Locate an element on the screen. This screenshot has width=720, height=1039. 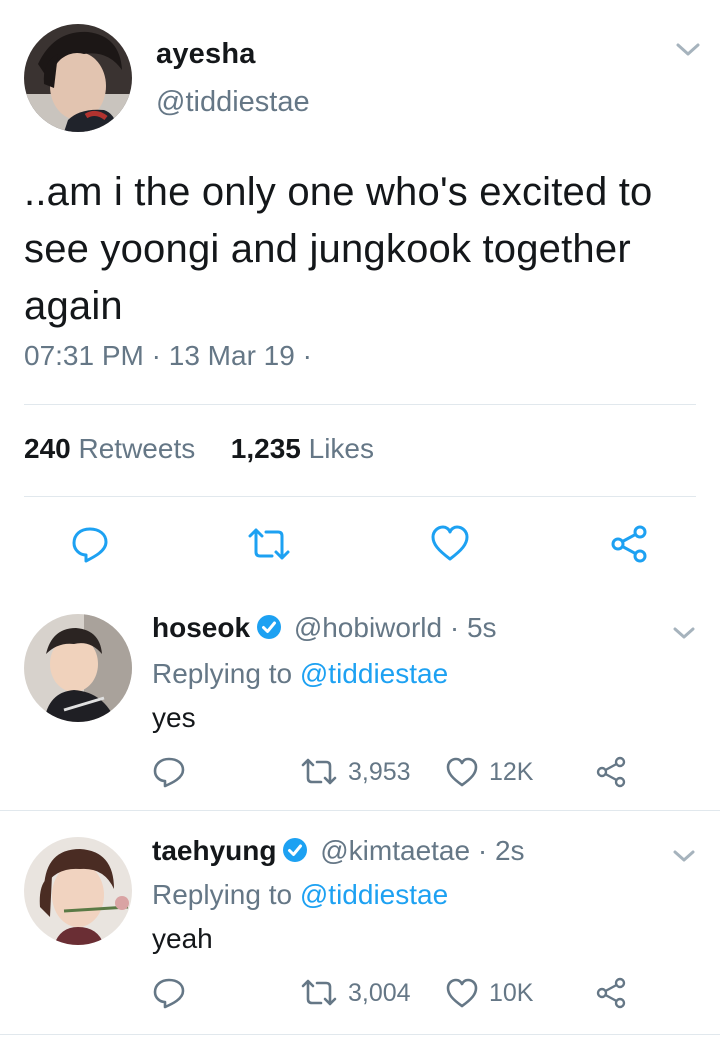
retweet-count: 3,953 is located at coordinates (379, 771).